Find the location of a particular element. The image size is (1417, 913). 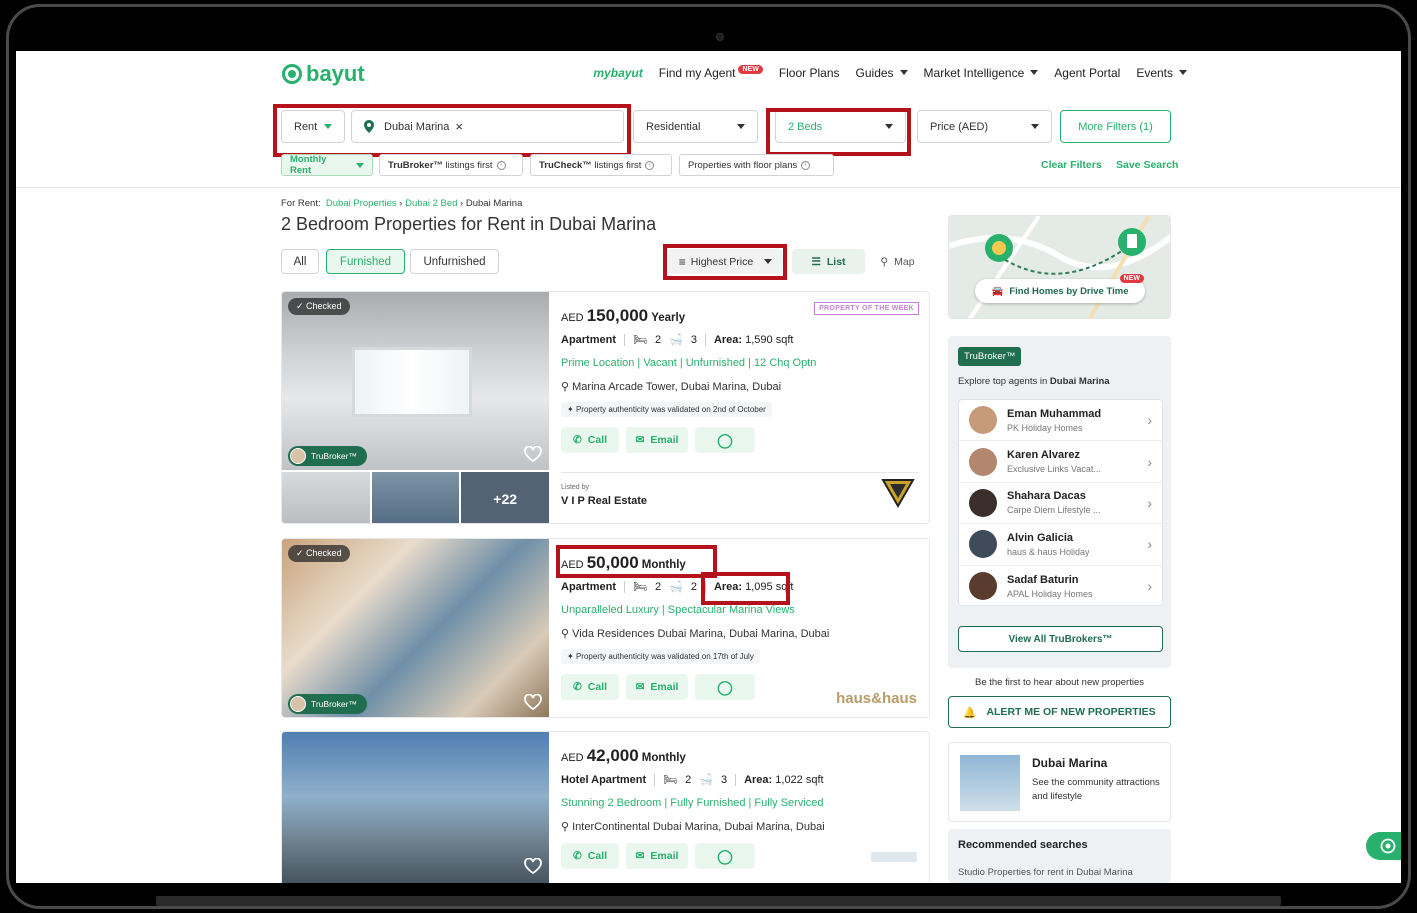

monthly-rent-chip: Monthly Rent is located at coordinates (327, 165).